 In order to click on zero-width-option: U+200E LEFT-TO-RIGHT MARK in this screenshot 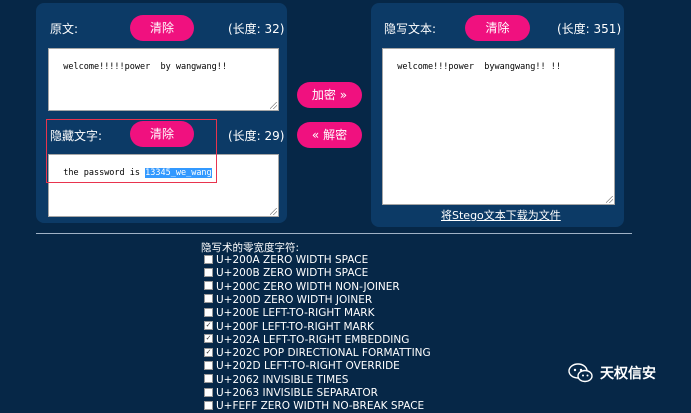, I will do `click(289, 313)`.